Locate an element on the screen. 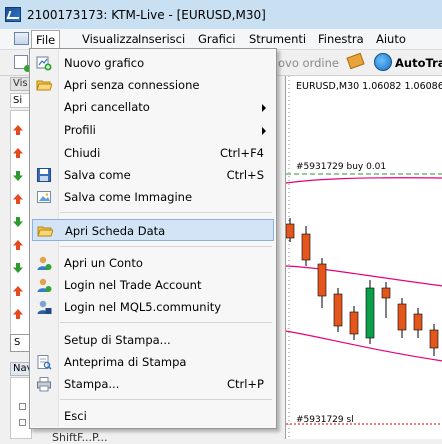 This screenshot has height=444, width=442. menu-item-anteprima-stampa: Anteprima di Stampa is located at coordinates (153, 362).